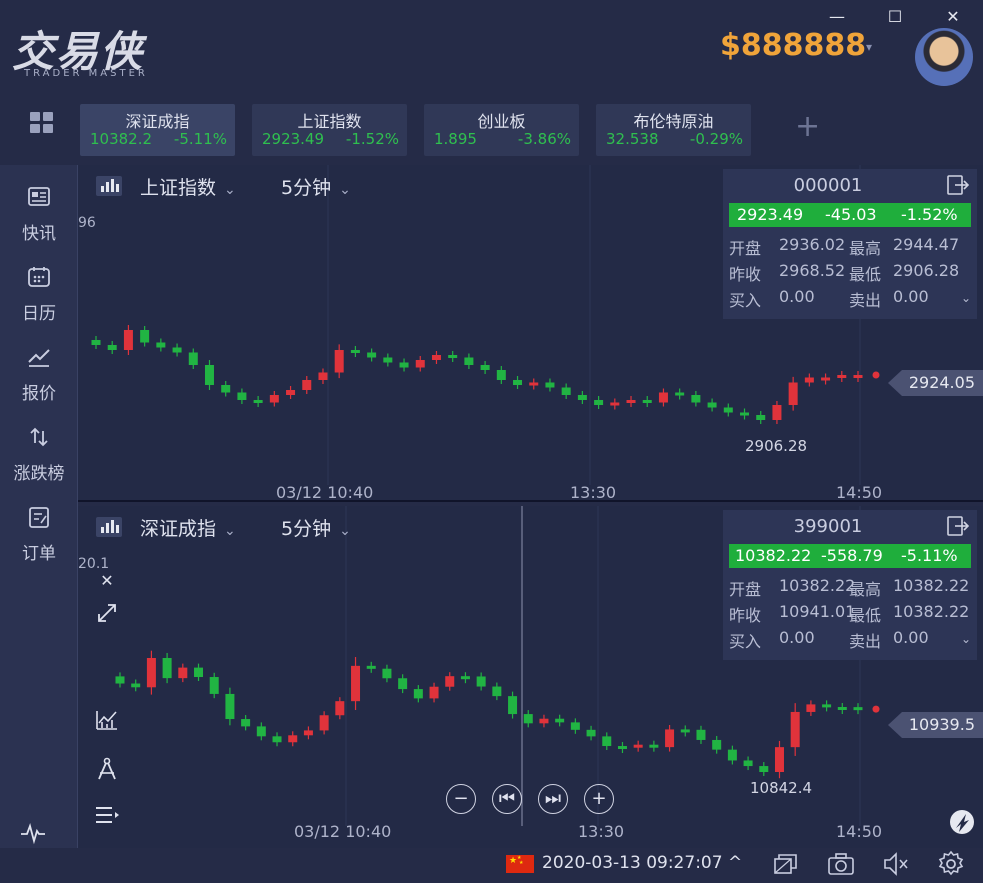  Describe the element at coordinates (188, 186) in the screenshot. I see `symbol-selector: 上证指数 ⌄` at that location.